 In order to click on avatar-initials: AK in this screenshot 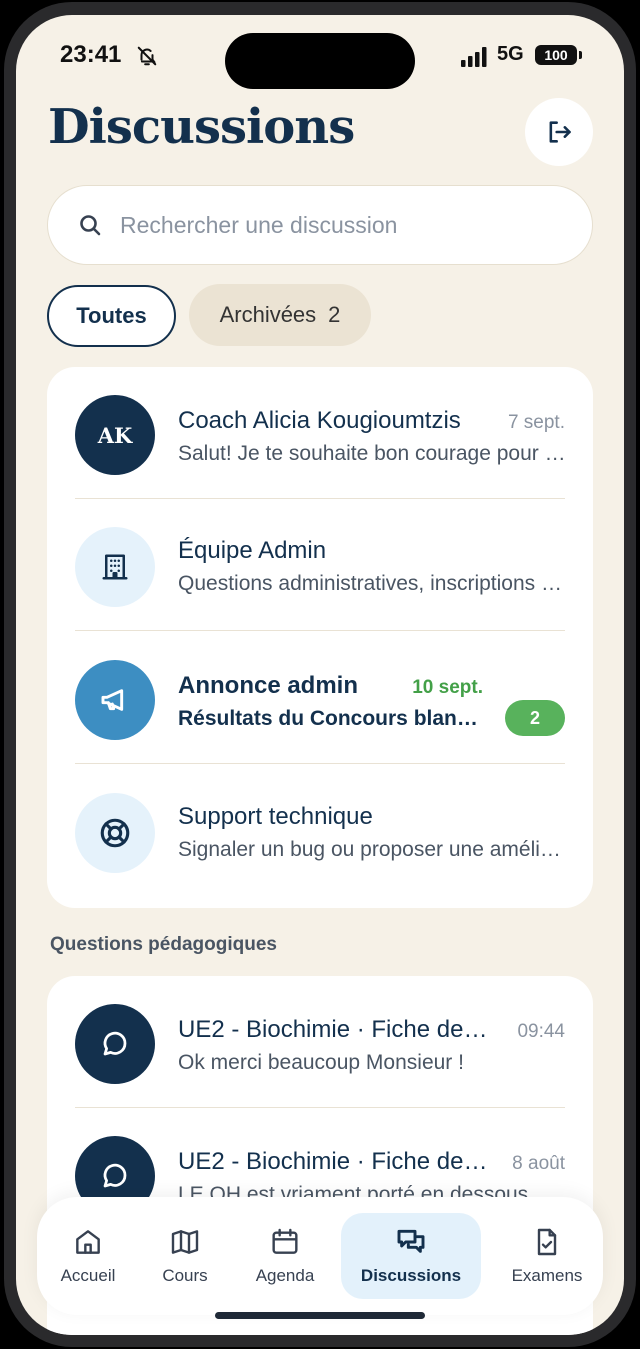, I will do `click(115, 435)`.